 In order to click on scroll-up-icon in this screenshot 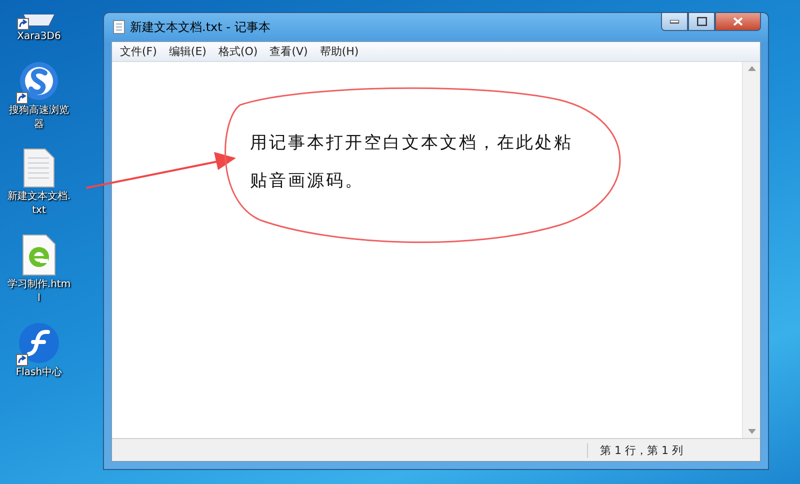, I will do `click(752, 68)`.